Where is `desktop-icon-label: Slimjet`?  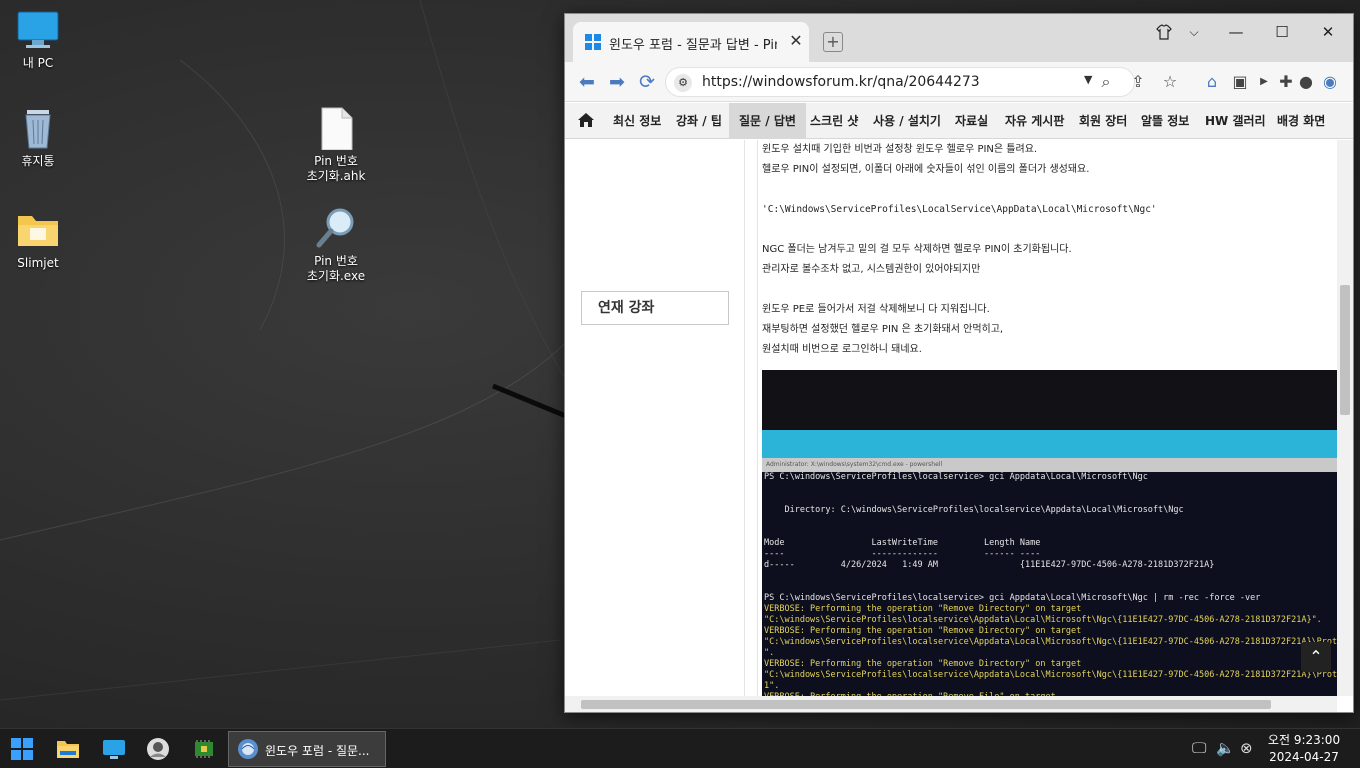
desktop-icon-label: Slimjet is located at coordinates (38, 263).